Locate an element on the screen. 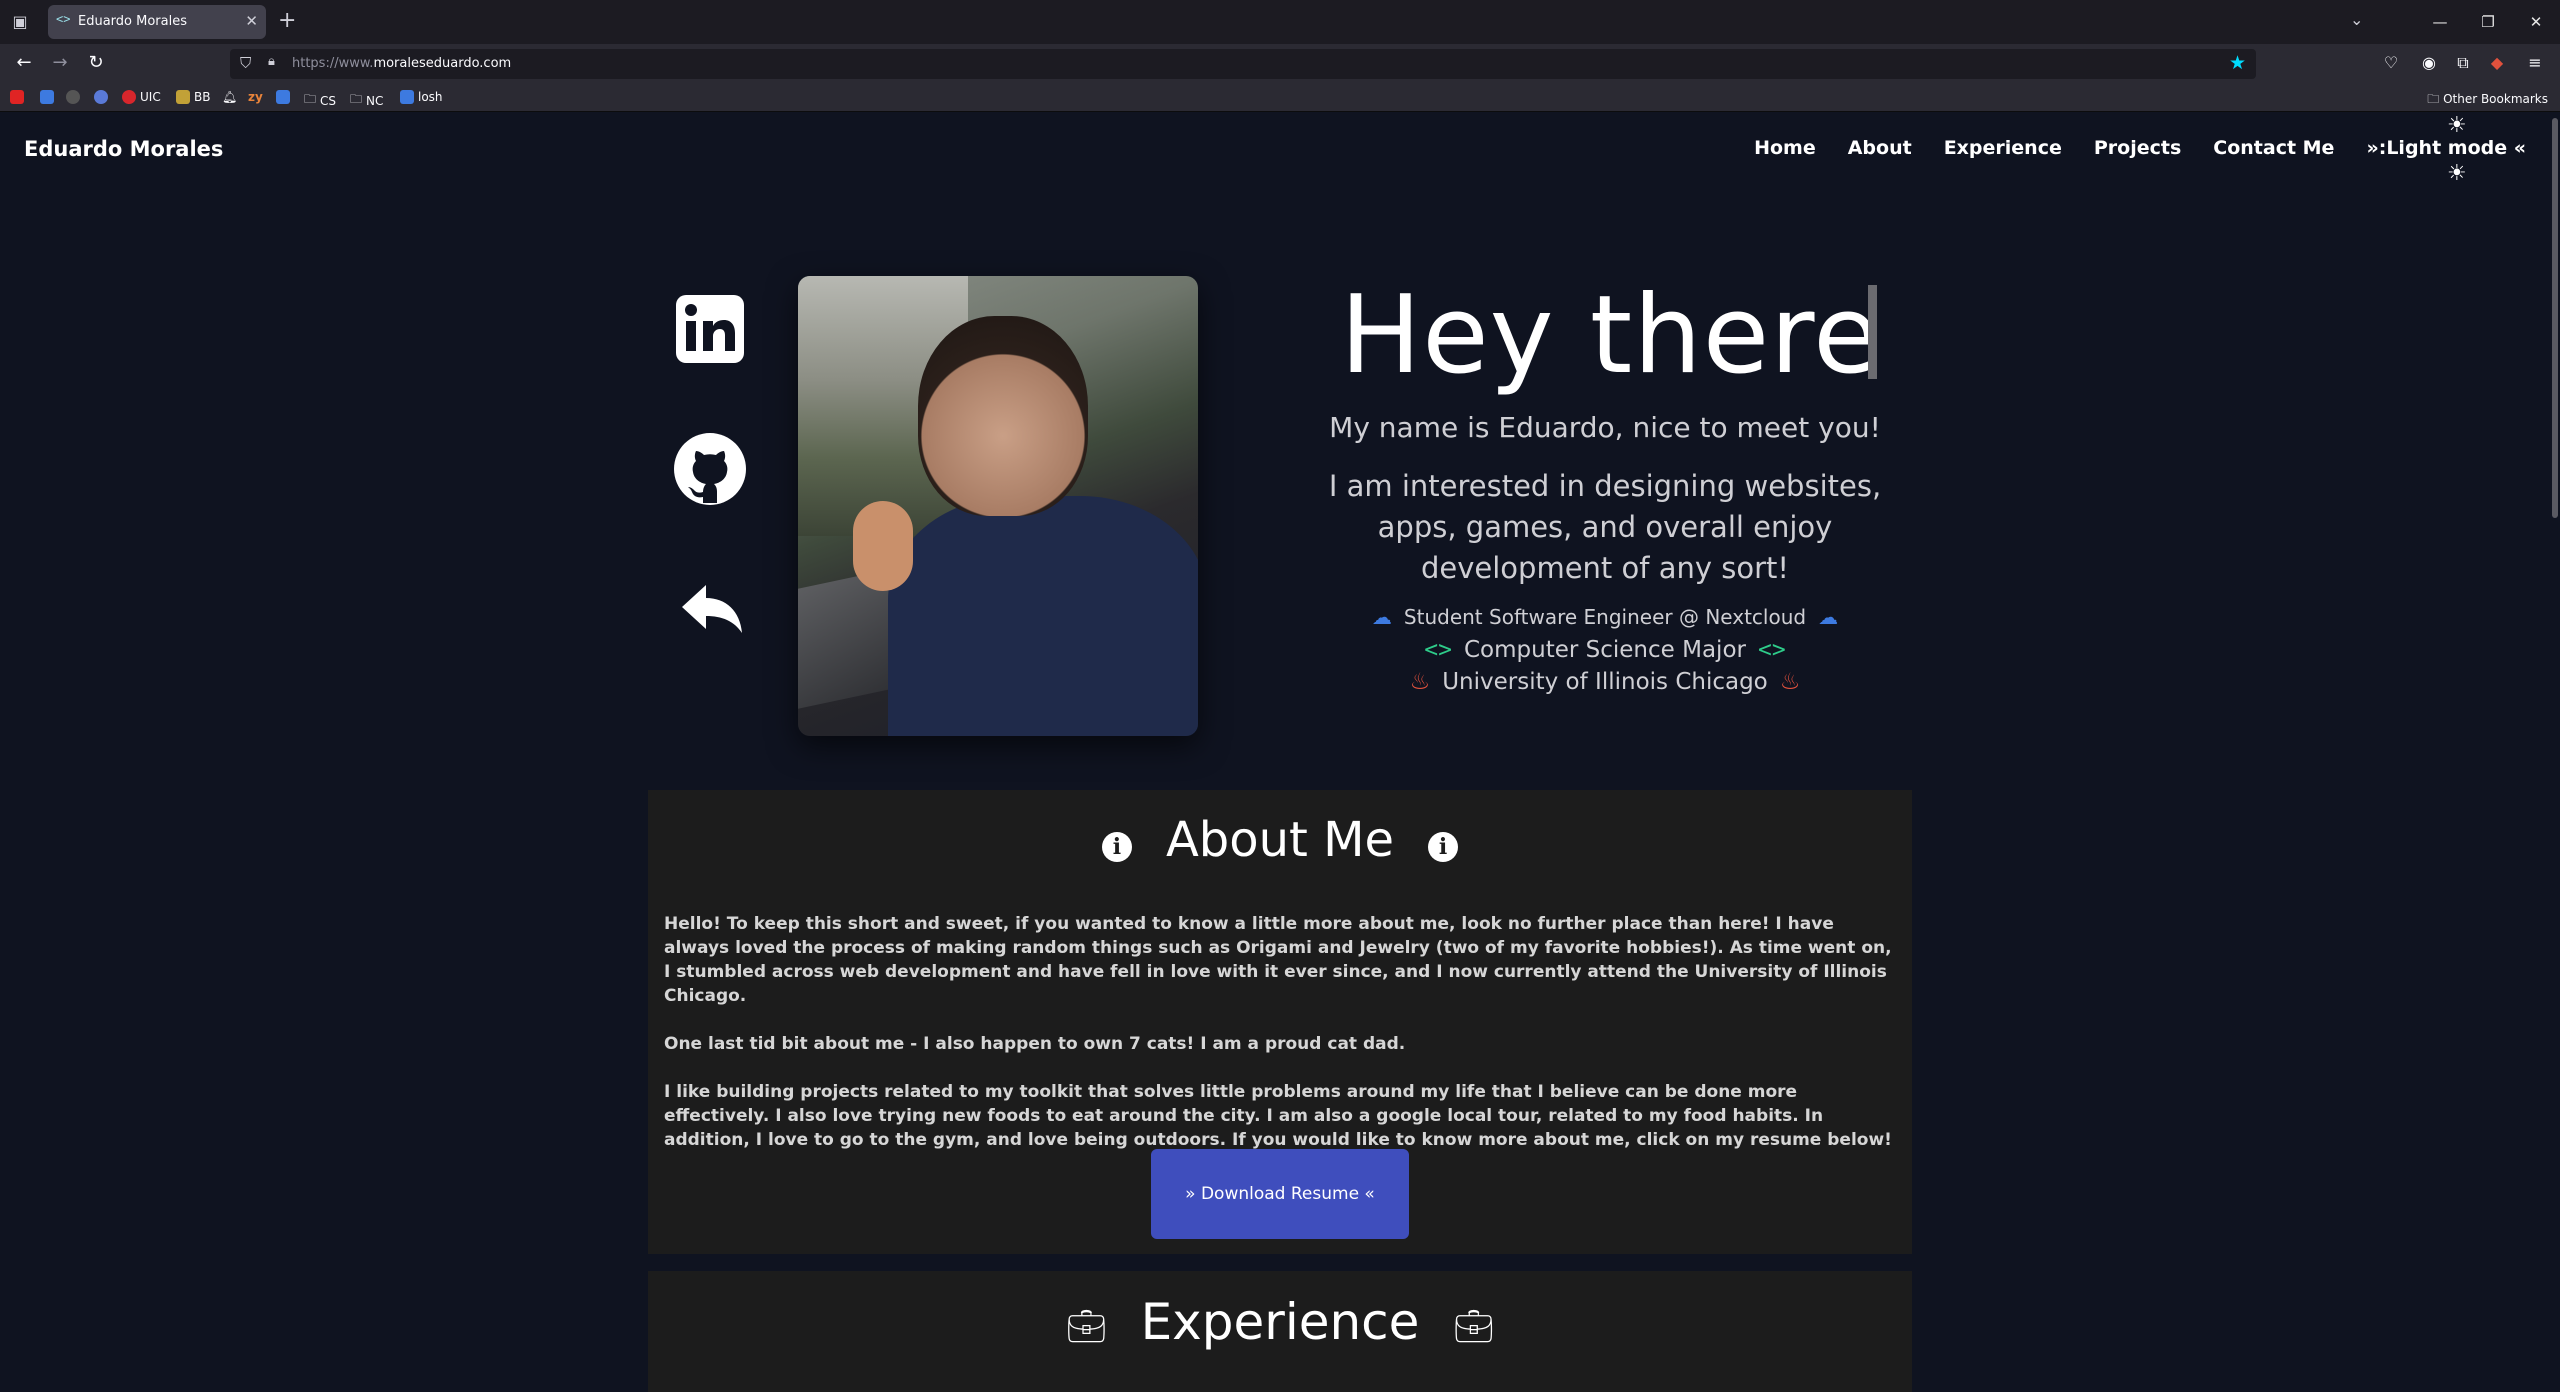 The image size is (2560, 1392). back-icon: ← is located at coordinates (24, 62).